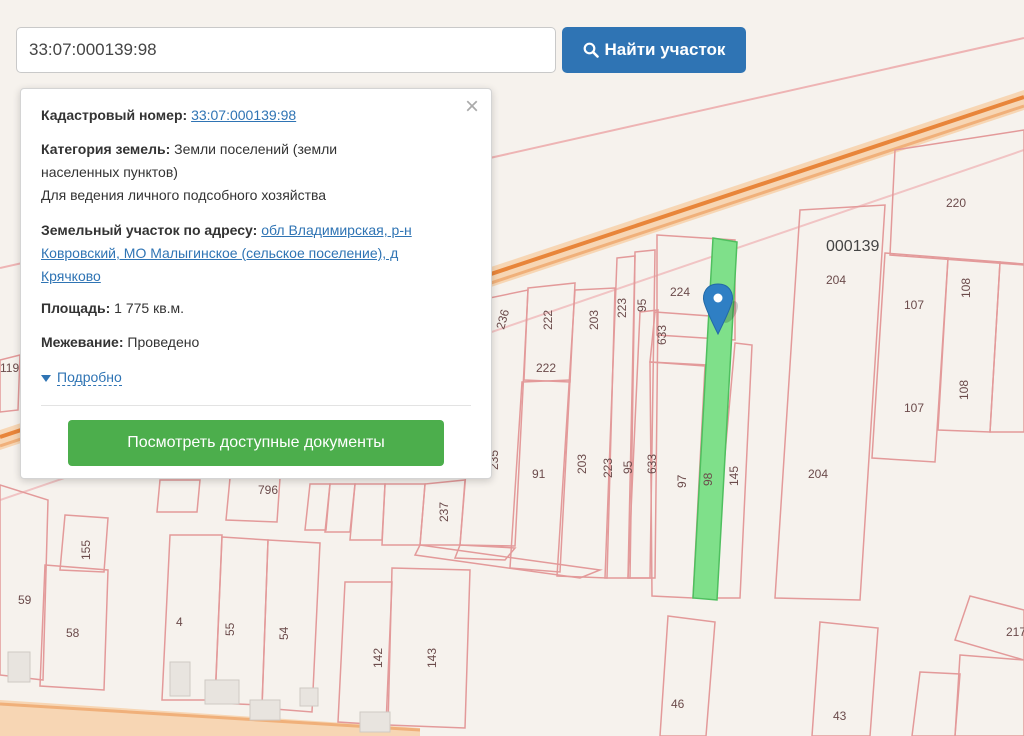  What do you see at coordinates (71, 276) in the screenshot?
I see `address-link-3: Крячково` at bounding box center [71, 276].